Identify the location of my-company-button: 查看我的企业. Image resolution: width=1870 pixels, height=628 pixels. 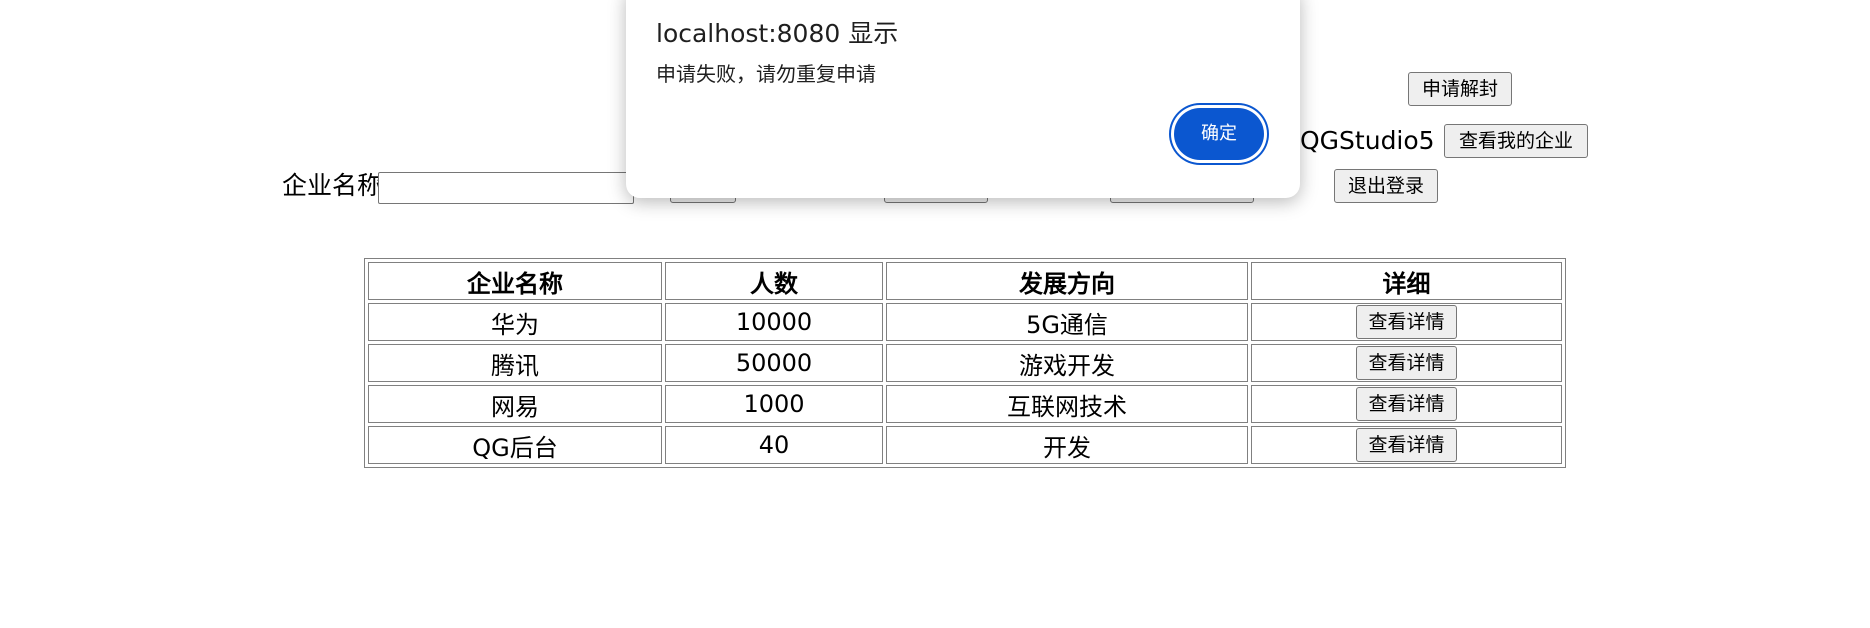
(1516, 141).